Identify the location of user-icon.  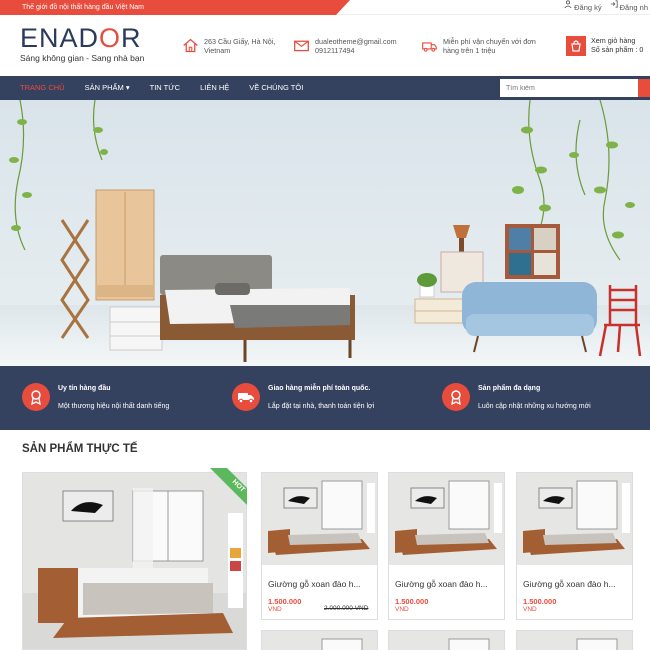
(568, 4).